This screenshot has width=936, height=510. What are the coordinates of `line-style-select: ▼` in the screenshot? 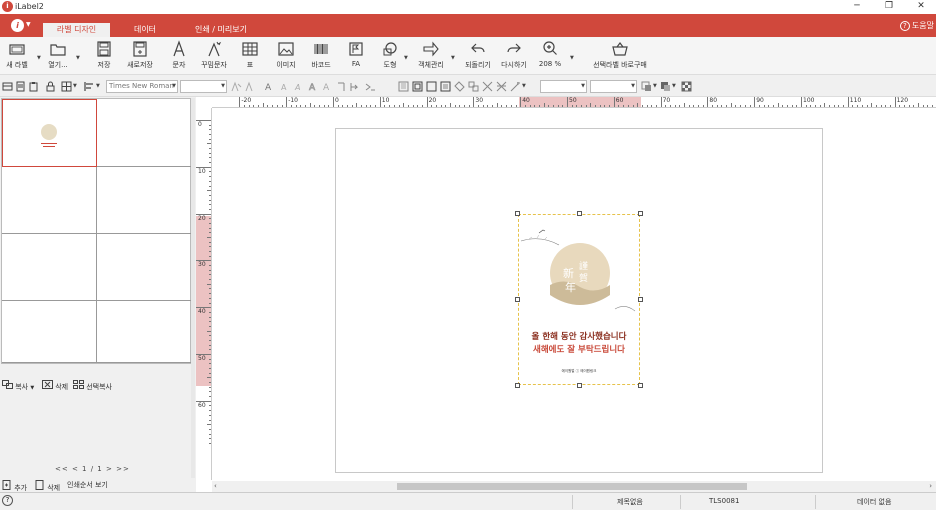 It's located at (613, 86).